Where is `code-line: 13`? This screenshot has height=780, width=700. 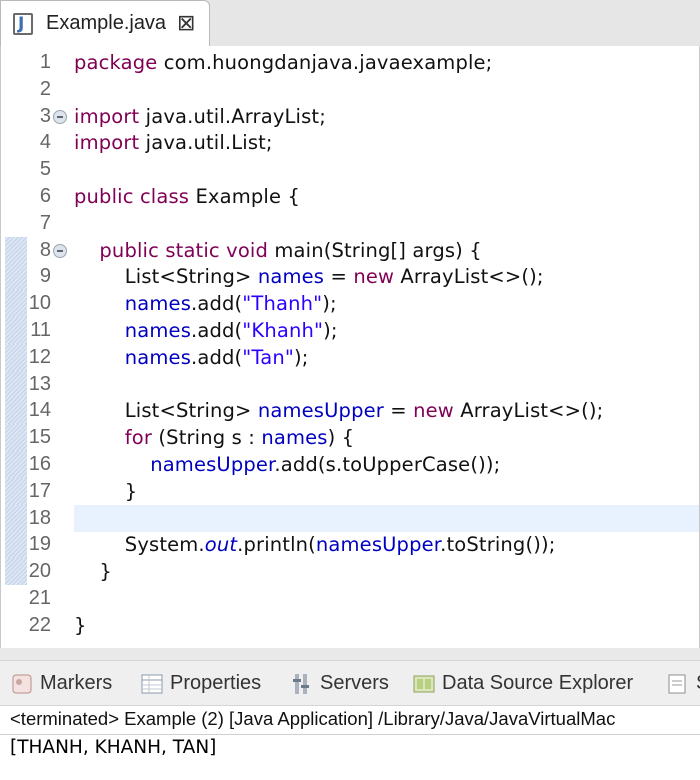 code-line: 13 is located at coordinates (350, 384).